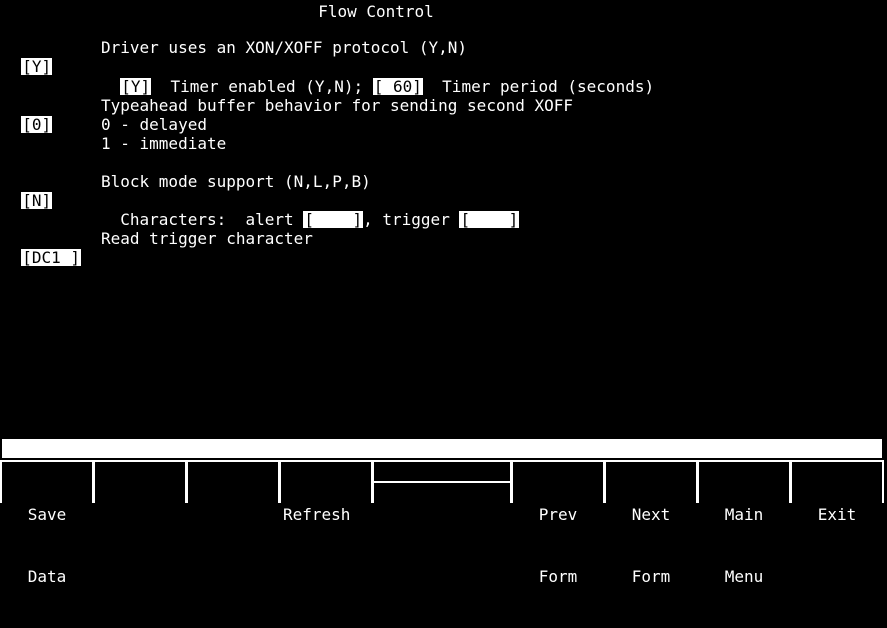  What do you see at coordinates (326, 493) in the screenshot?
I see `f4-refresh-button: Refresh` at bounding box center [326, 493].